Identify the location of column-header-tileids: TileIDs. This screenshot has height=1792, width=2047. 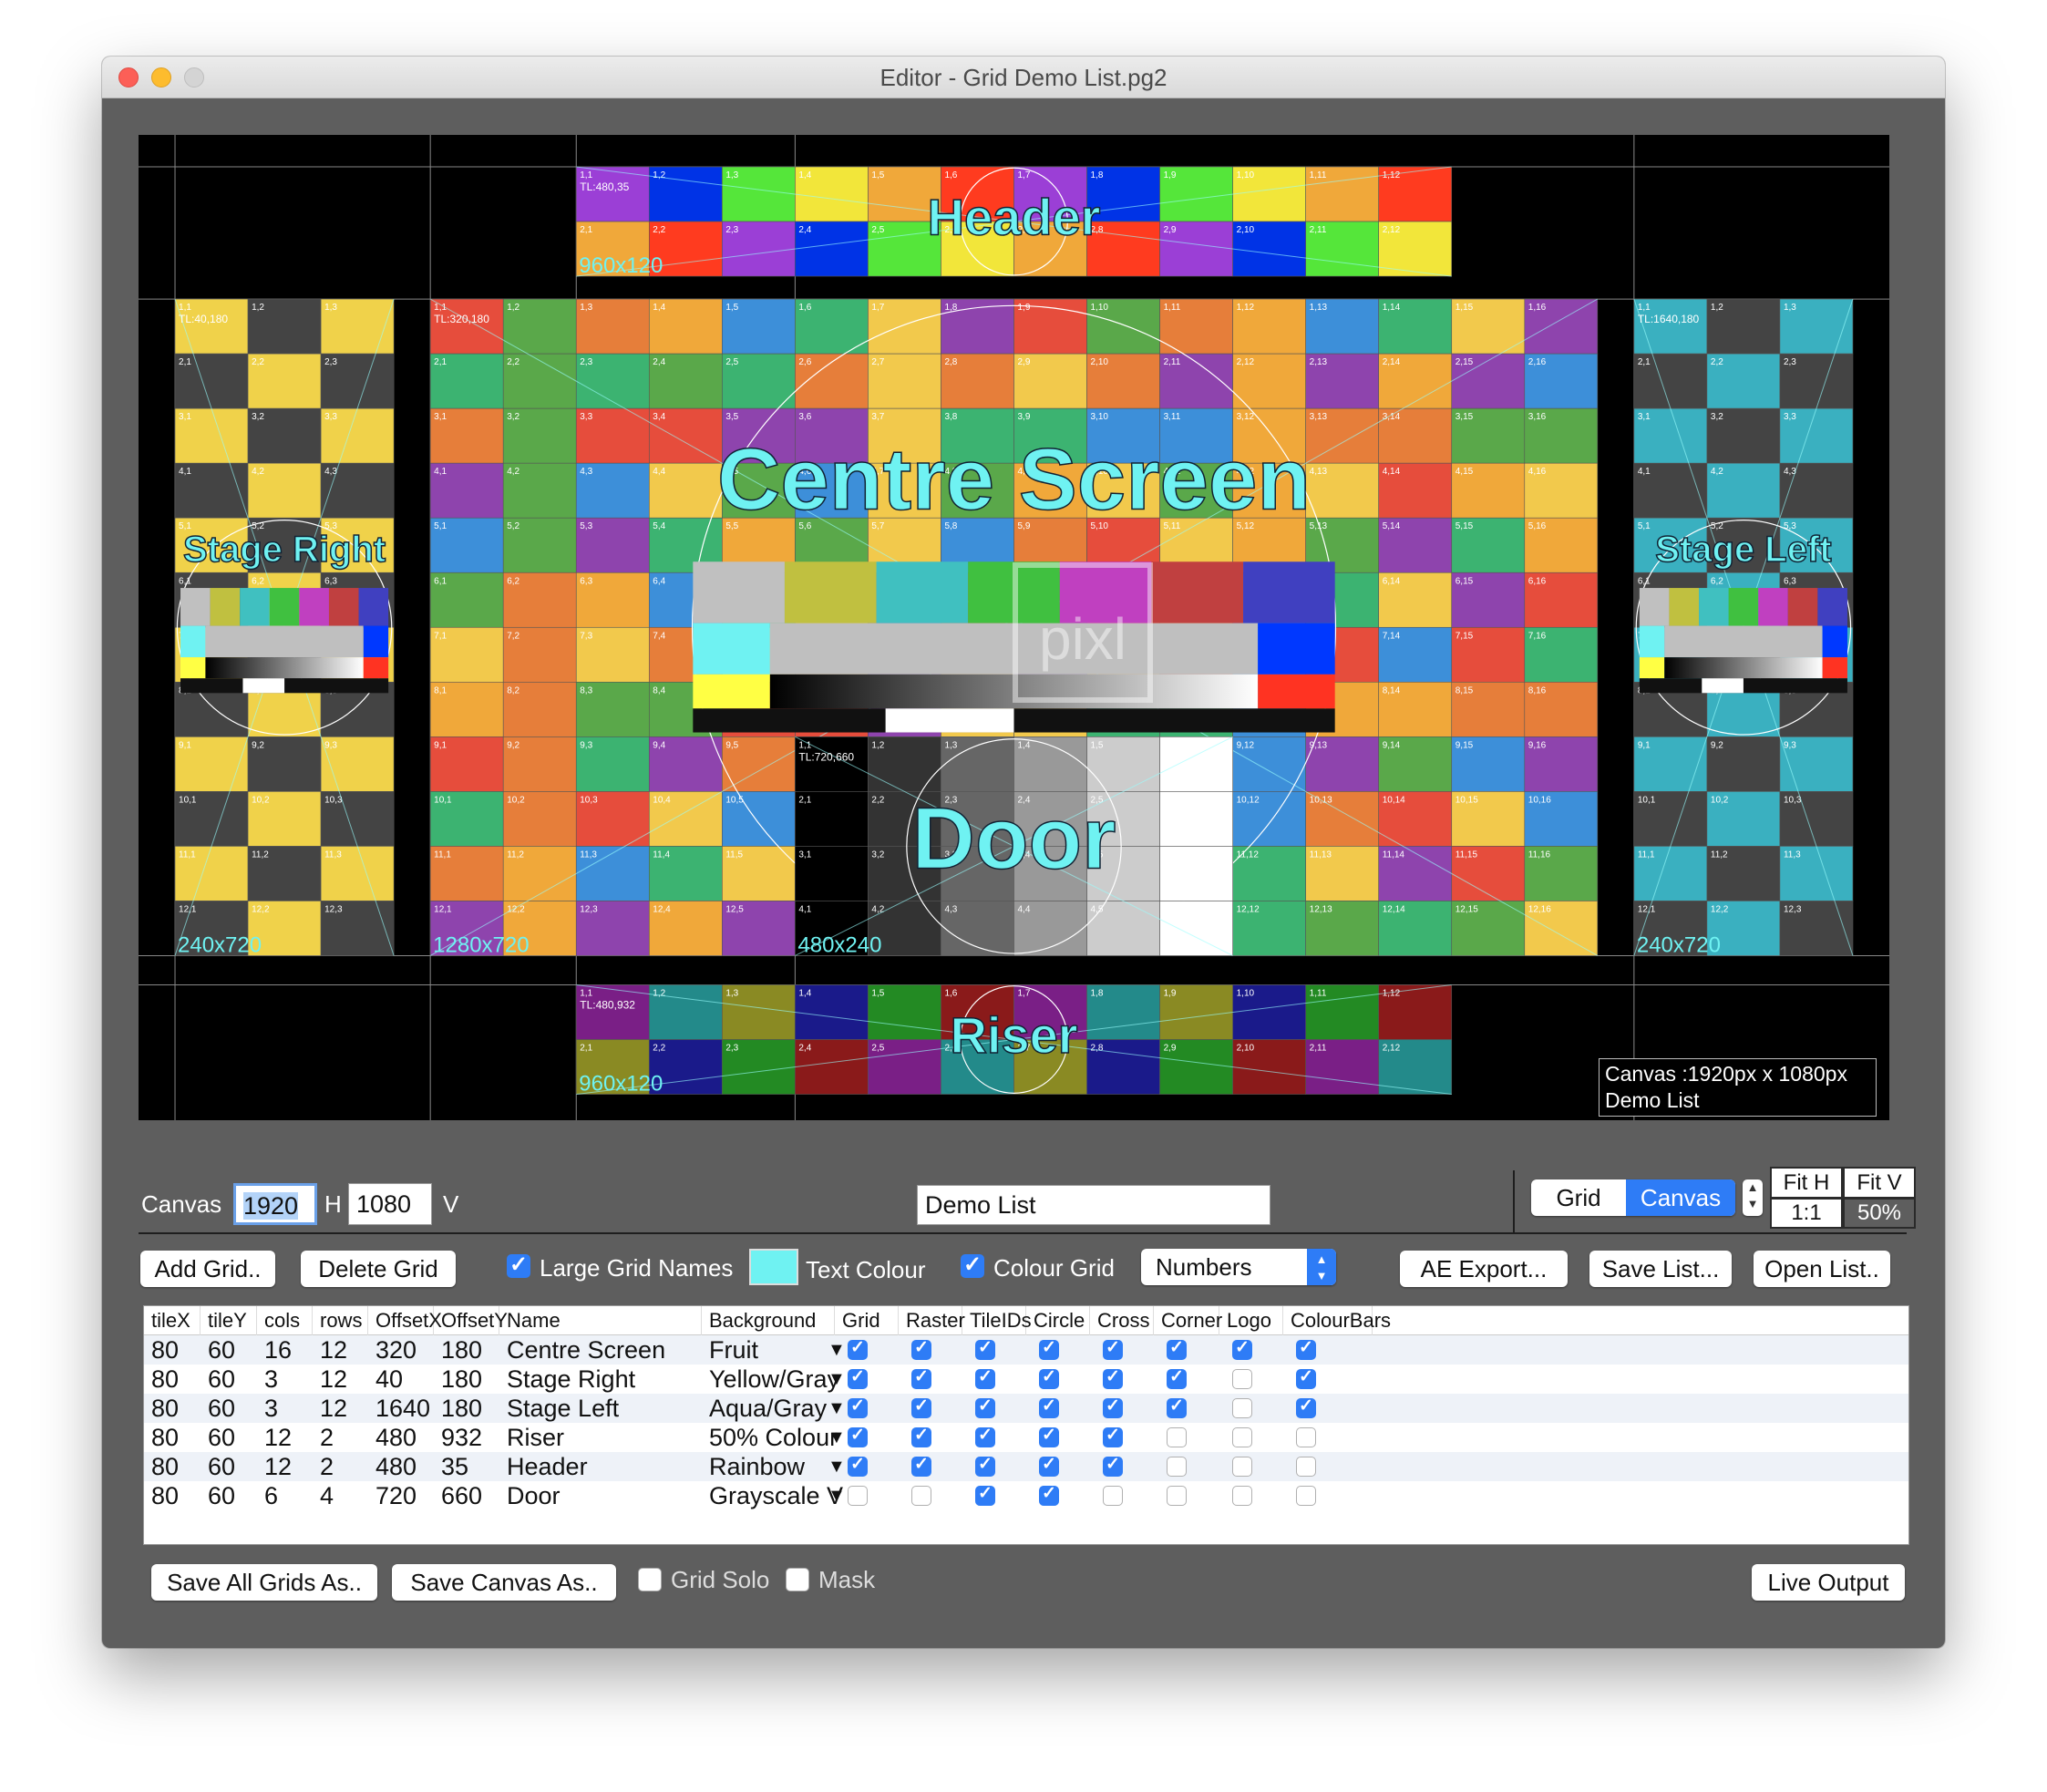
(997, 1320).